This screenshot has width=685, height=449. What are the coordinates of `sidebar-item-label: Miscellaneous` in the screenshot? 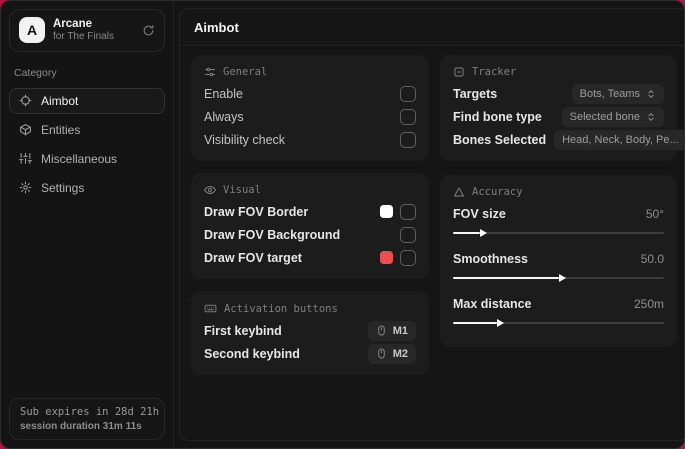 It's located at (79, 158).